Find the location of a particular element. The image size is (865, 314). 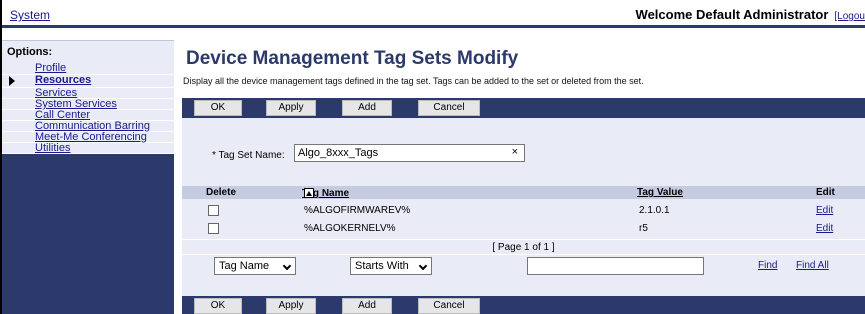

find-all-link: Find All is located at coordinates (812, 265).